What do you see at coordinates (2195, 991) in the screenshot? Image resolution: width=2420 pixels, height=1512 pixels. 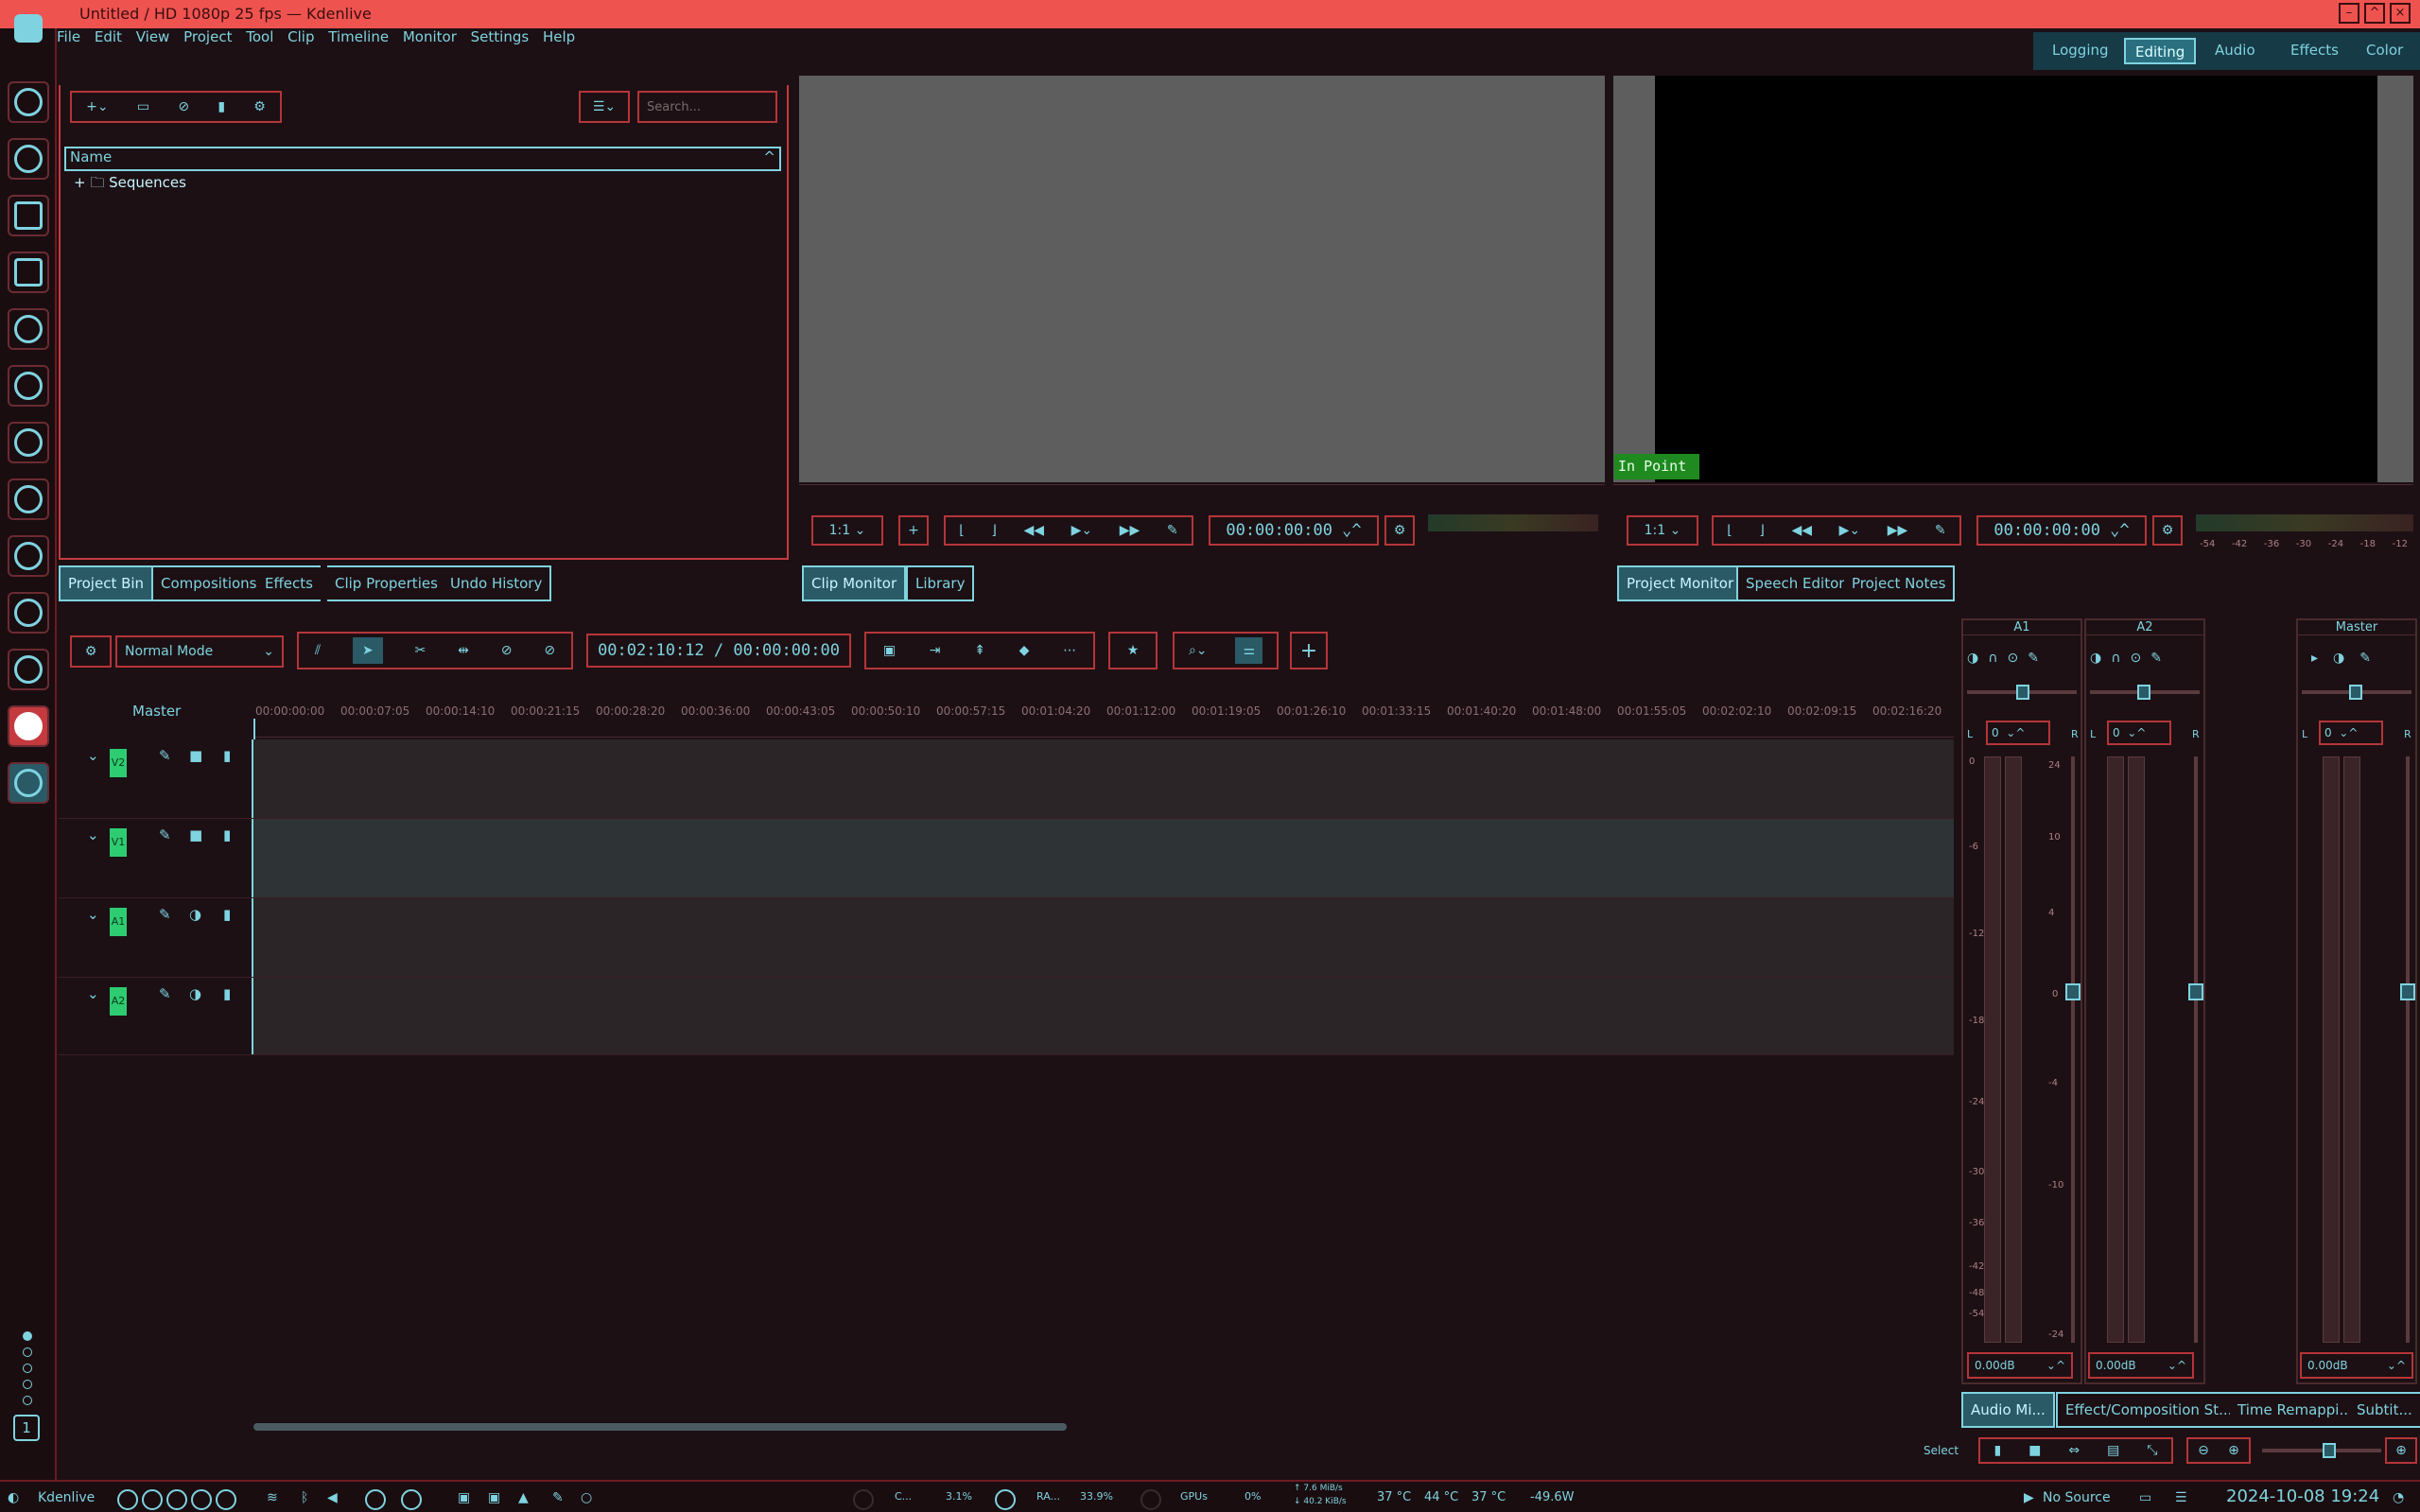 I see `a2-fader-handle` at bounding box center [2195, 991].